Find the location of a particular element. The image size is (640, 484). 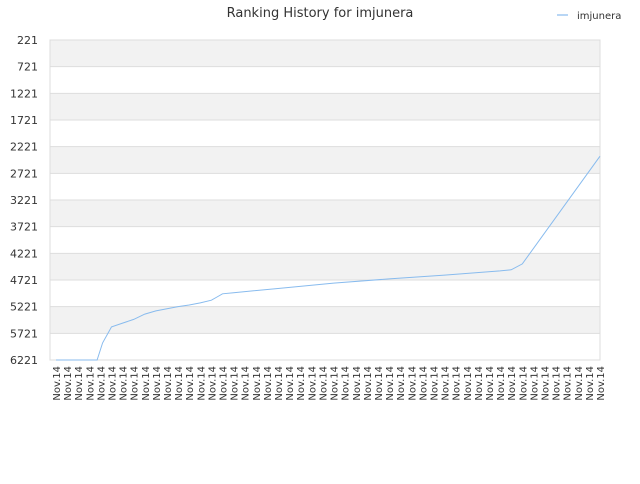

y-tick-label: 3221 is located at coordinates (24, 200).